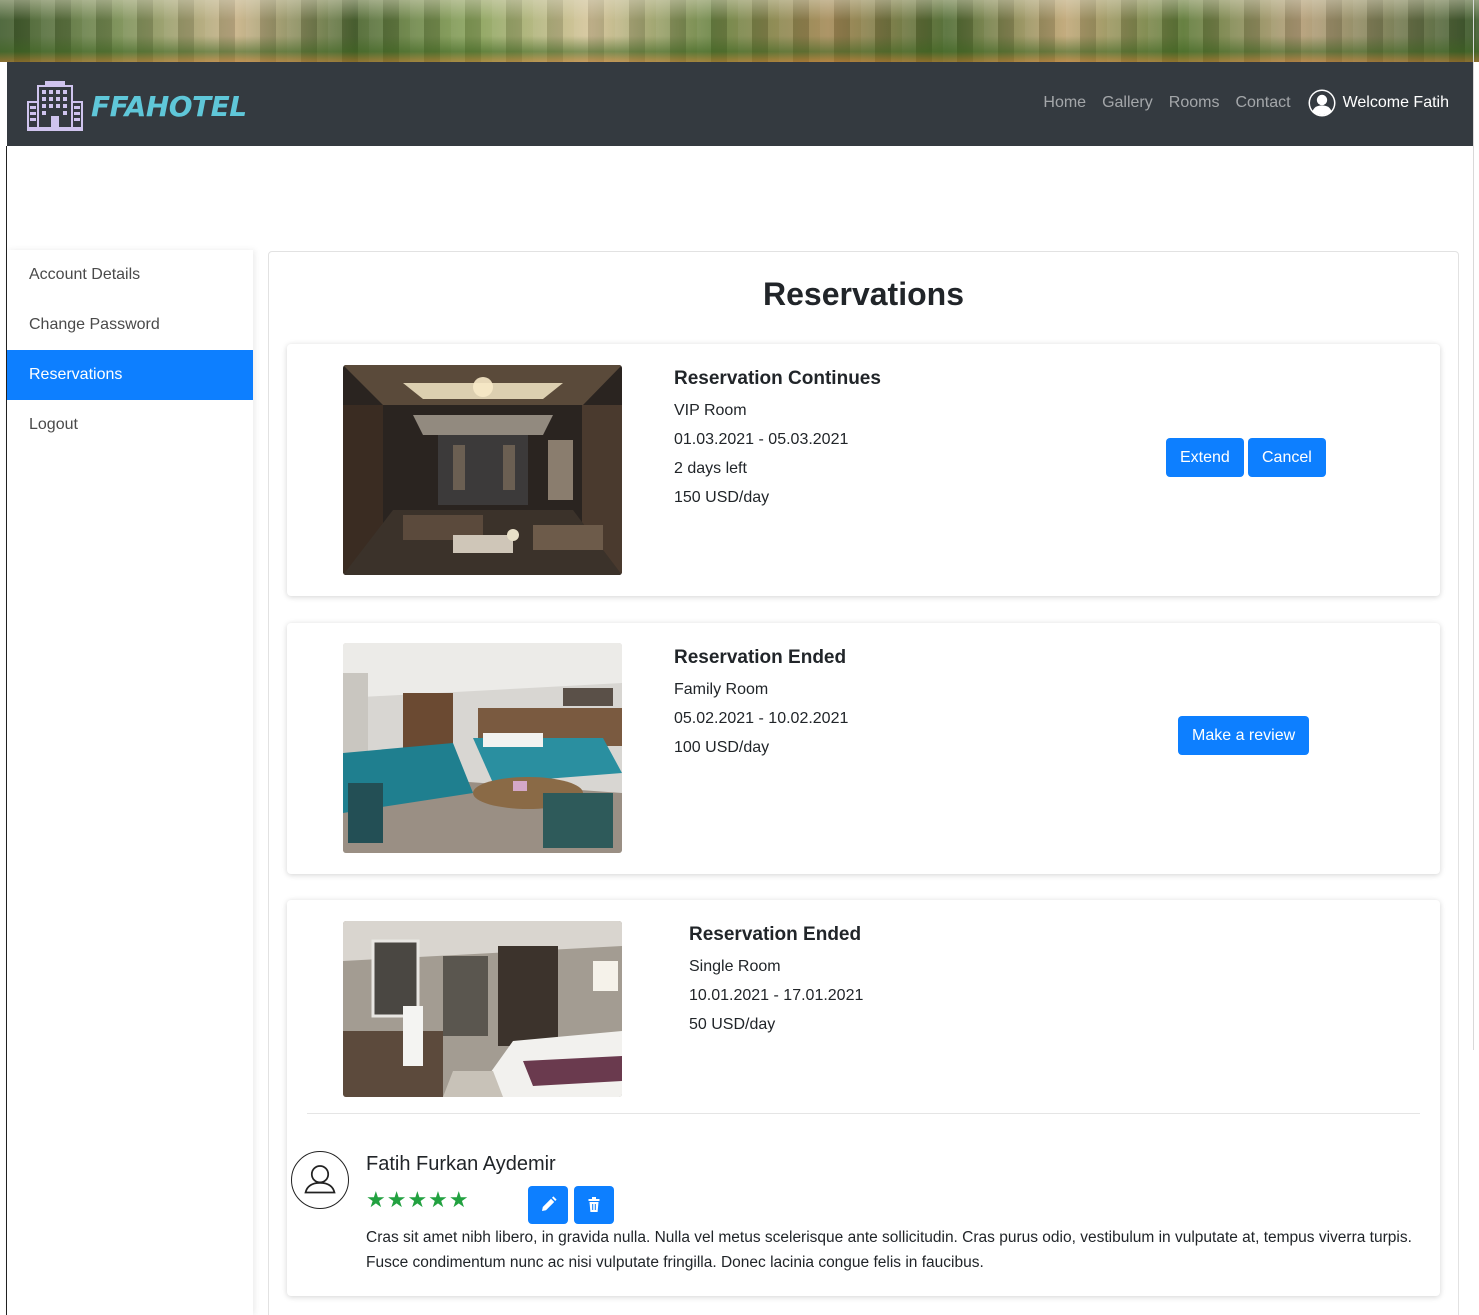 The width and height of the screenshot is (1479, 1315). I want to click on sidebar-item-account-details: Account Details, so click(130, 275).